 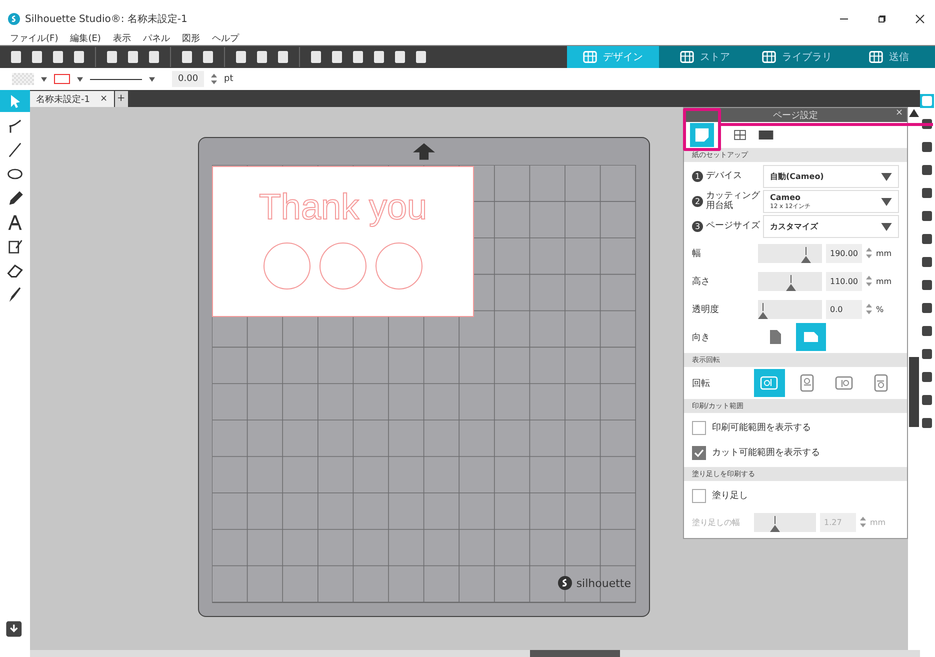 I want to click on field-label: 回転, so click(x=701, y=384).